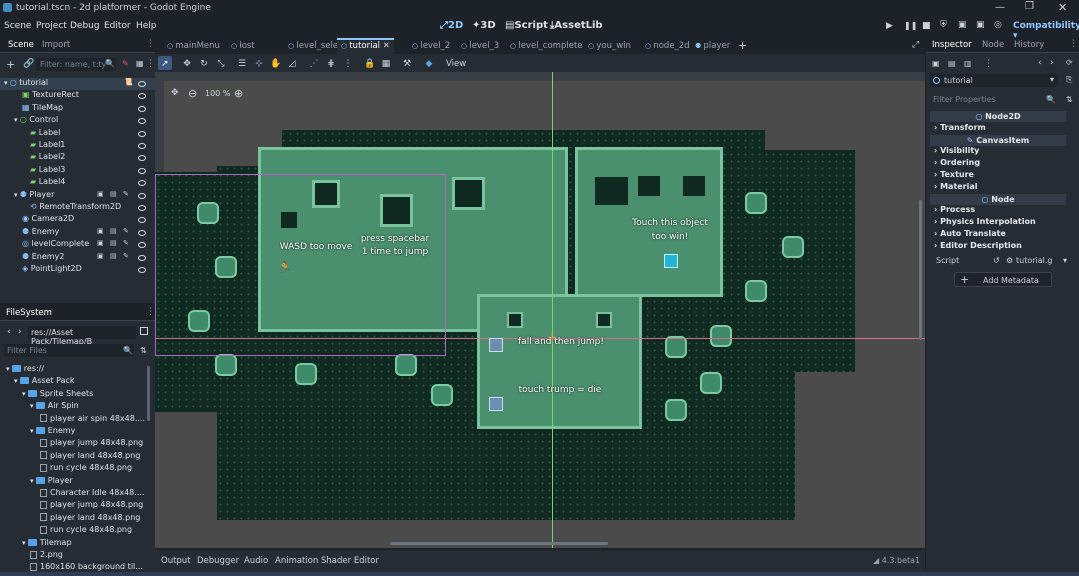 The width and height of the screenshot is (1079, 576). I want to click on scene-node-texturerect: ▣ TextureRect, so click(50, 96).